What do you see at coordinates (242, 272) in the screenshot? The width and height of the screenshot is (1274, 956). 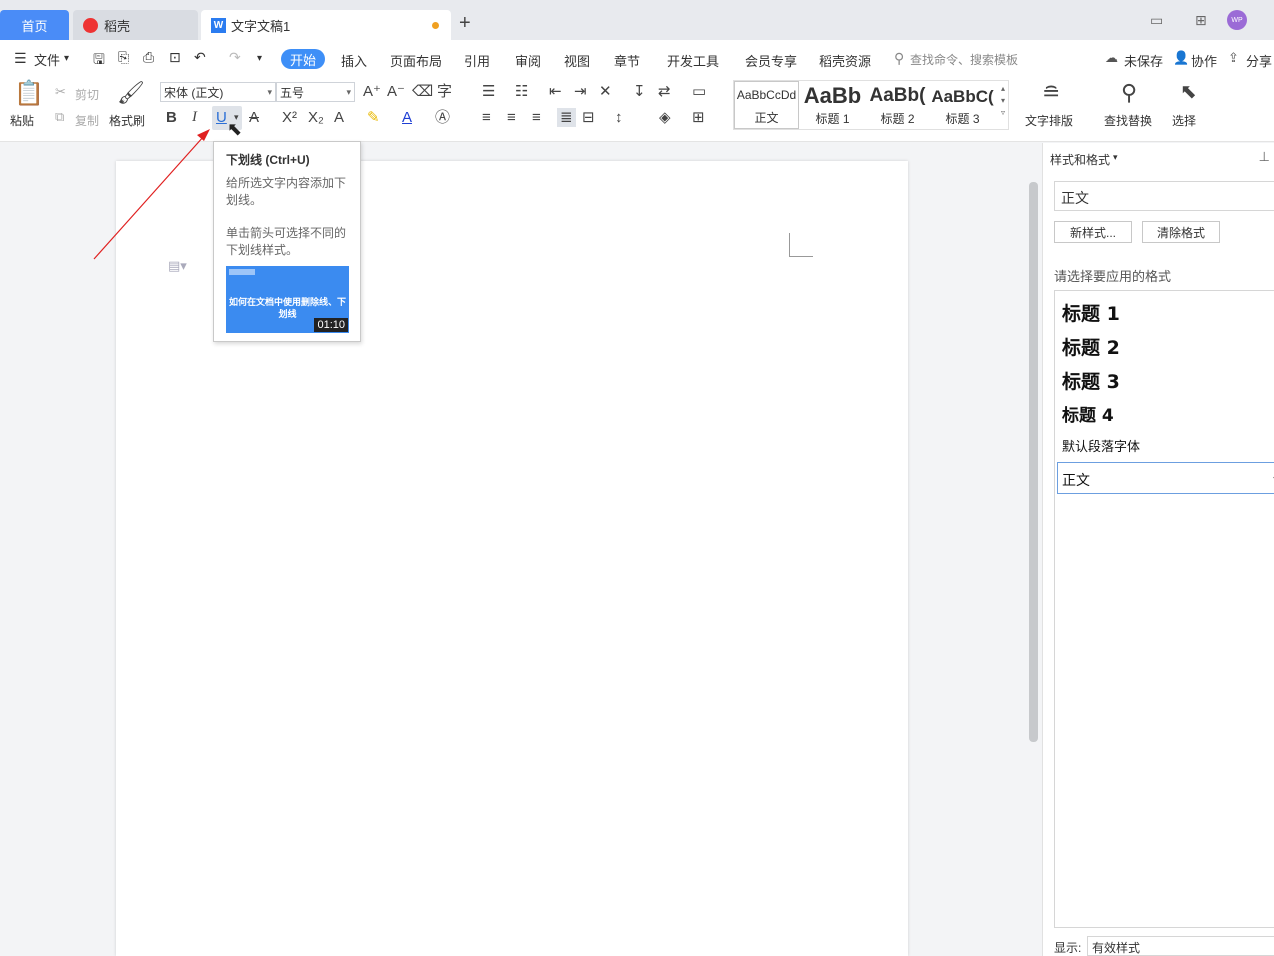 I see `video-logo-icon` at bounding box center [242, 272].